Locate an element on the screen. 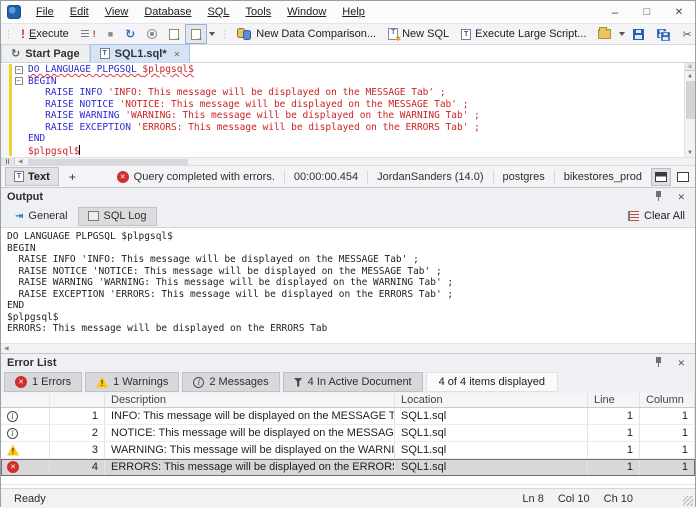 The width and height of the screenshot is (696, 508). output-line: END is located at coordinates (16, 305).